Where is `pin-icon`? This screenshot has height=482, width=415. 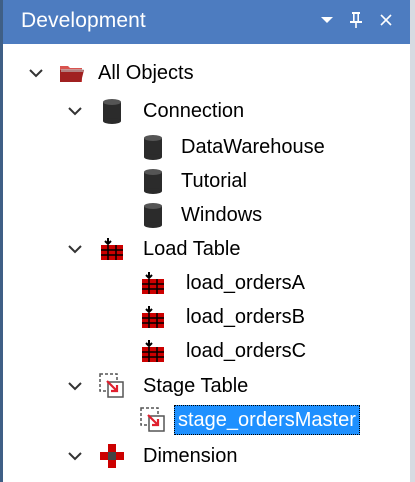
pin-icon is located at coordinates (356, 20).